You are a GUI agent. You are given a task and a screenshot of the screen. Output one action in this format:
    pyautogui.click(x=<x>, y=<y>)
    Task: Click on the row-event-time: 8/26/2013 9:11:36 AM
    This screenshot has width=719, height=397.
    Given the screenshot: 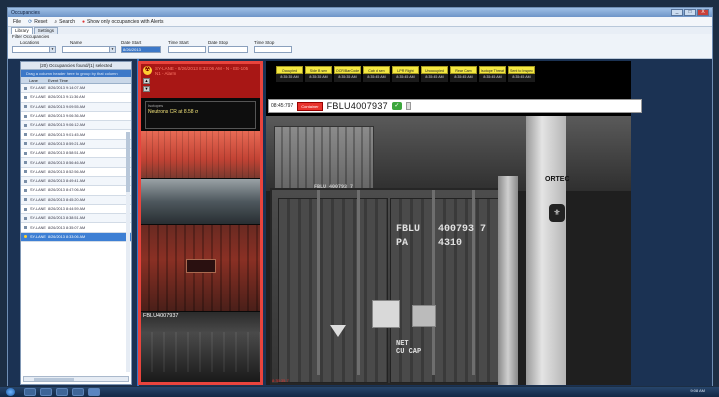 What is the action you would take?
    pyautogui.click(x=66, y=97)
    